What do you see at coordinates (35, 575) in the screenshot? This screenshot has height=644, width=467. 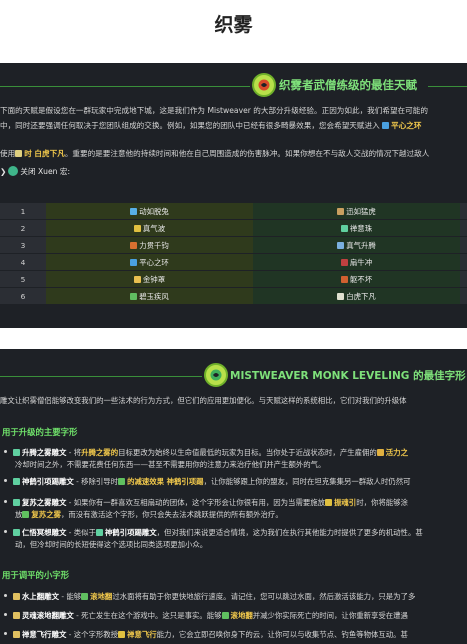 I see `minor-glyphs-heading: 用于调平的小字形` at bounding box center [35, 575].